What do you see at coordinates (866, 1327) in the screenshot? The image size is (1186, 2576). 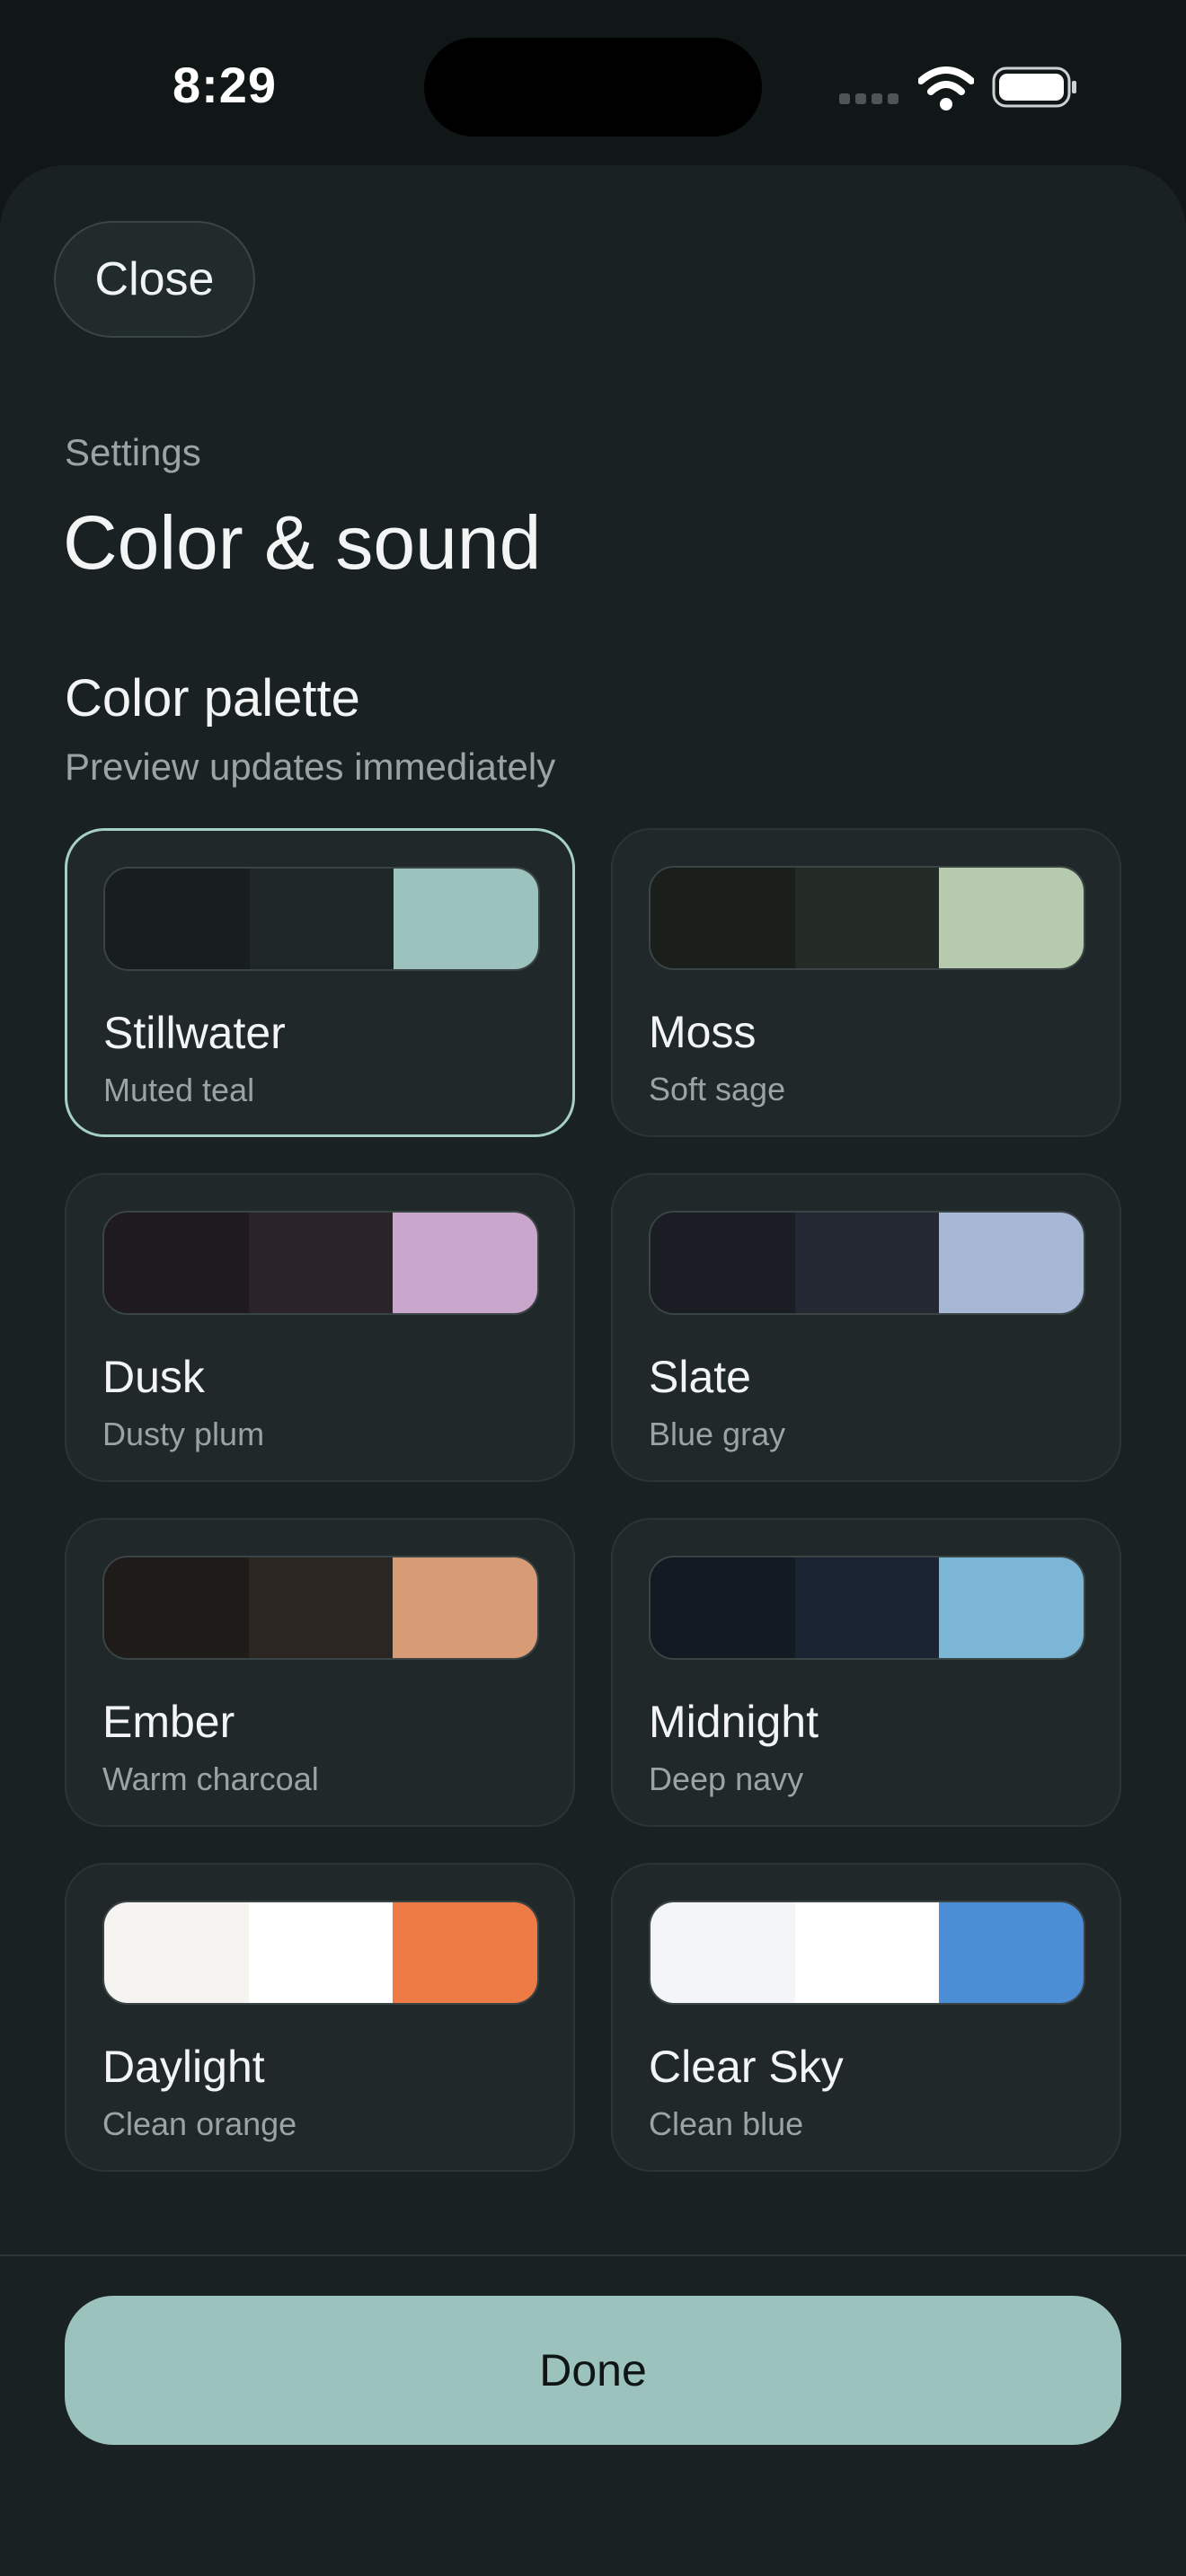 I see `palette-card-slate: Slate Blue gray` at bounding box center [866, 1327].